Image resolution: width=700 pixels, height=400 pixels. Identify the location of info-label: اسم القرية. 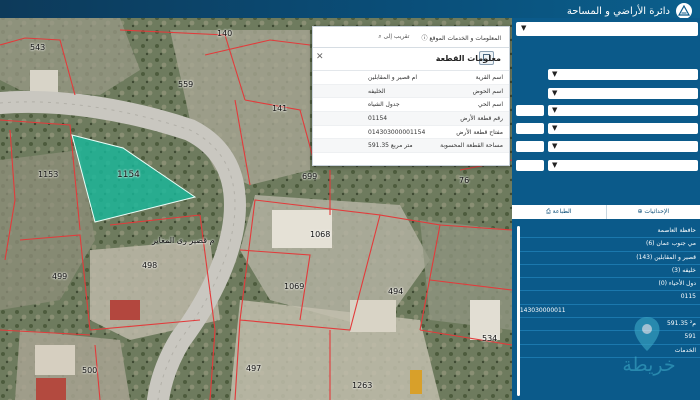
(489, 77).